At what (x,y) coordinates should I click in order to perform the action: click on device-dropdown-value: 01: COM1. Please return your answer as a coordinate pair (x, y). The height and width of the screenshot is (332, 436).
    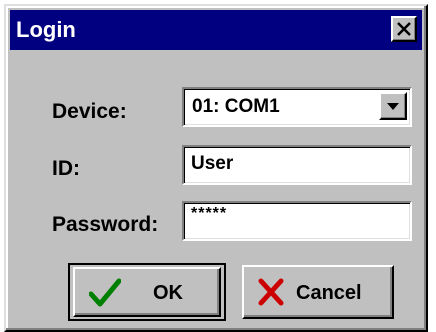
    Looking at the image, I should click on (236, 106).